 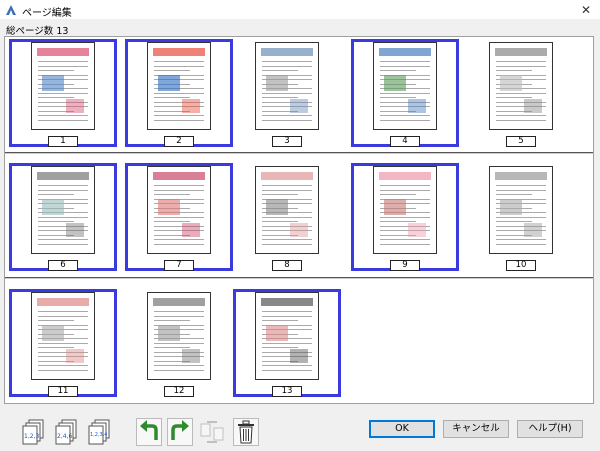 I want to click on delete-button, so click(x=246, y=432).